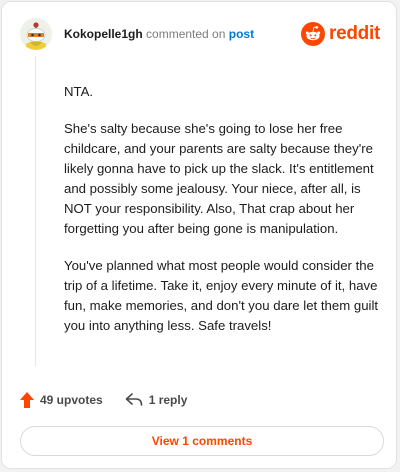 This screenshot has width=400, height=472. Describe the element at coordinates (35, 211) in the screenshot. I see `thread-line` at that location.